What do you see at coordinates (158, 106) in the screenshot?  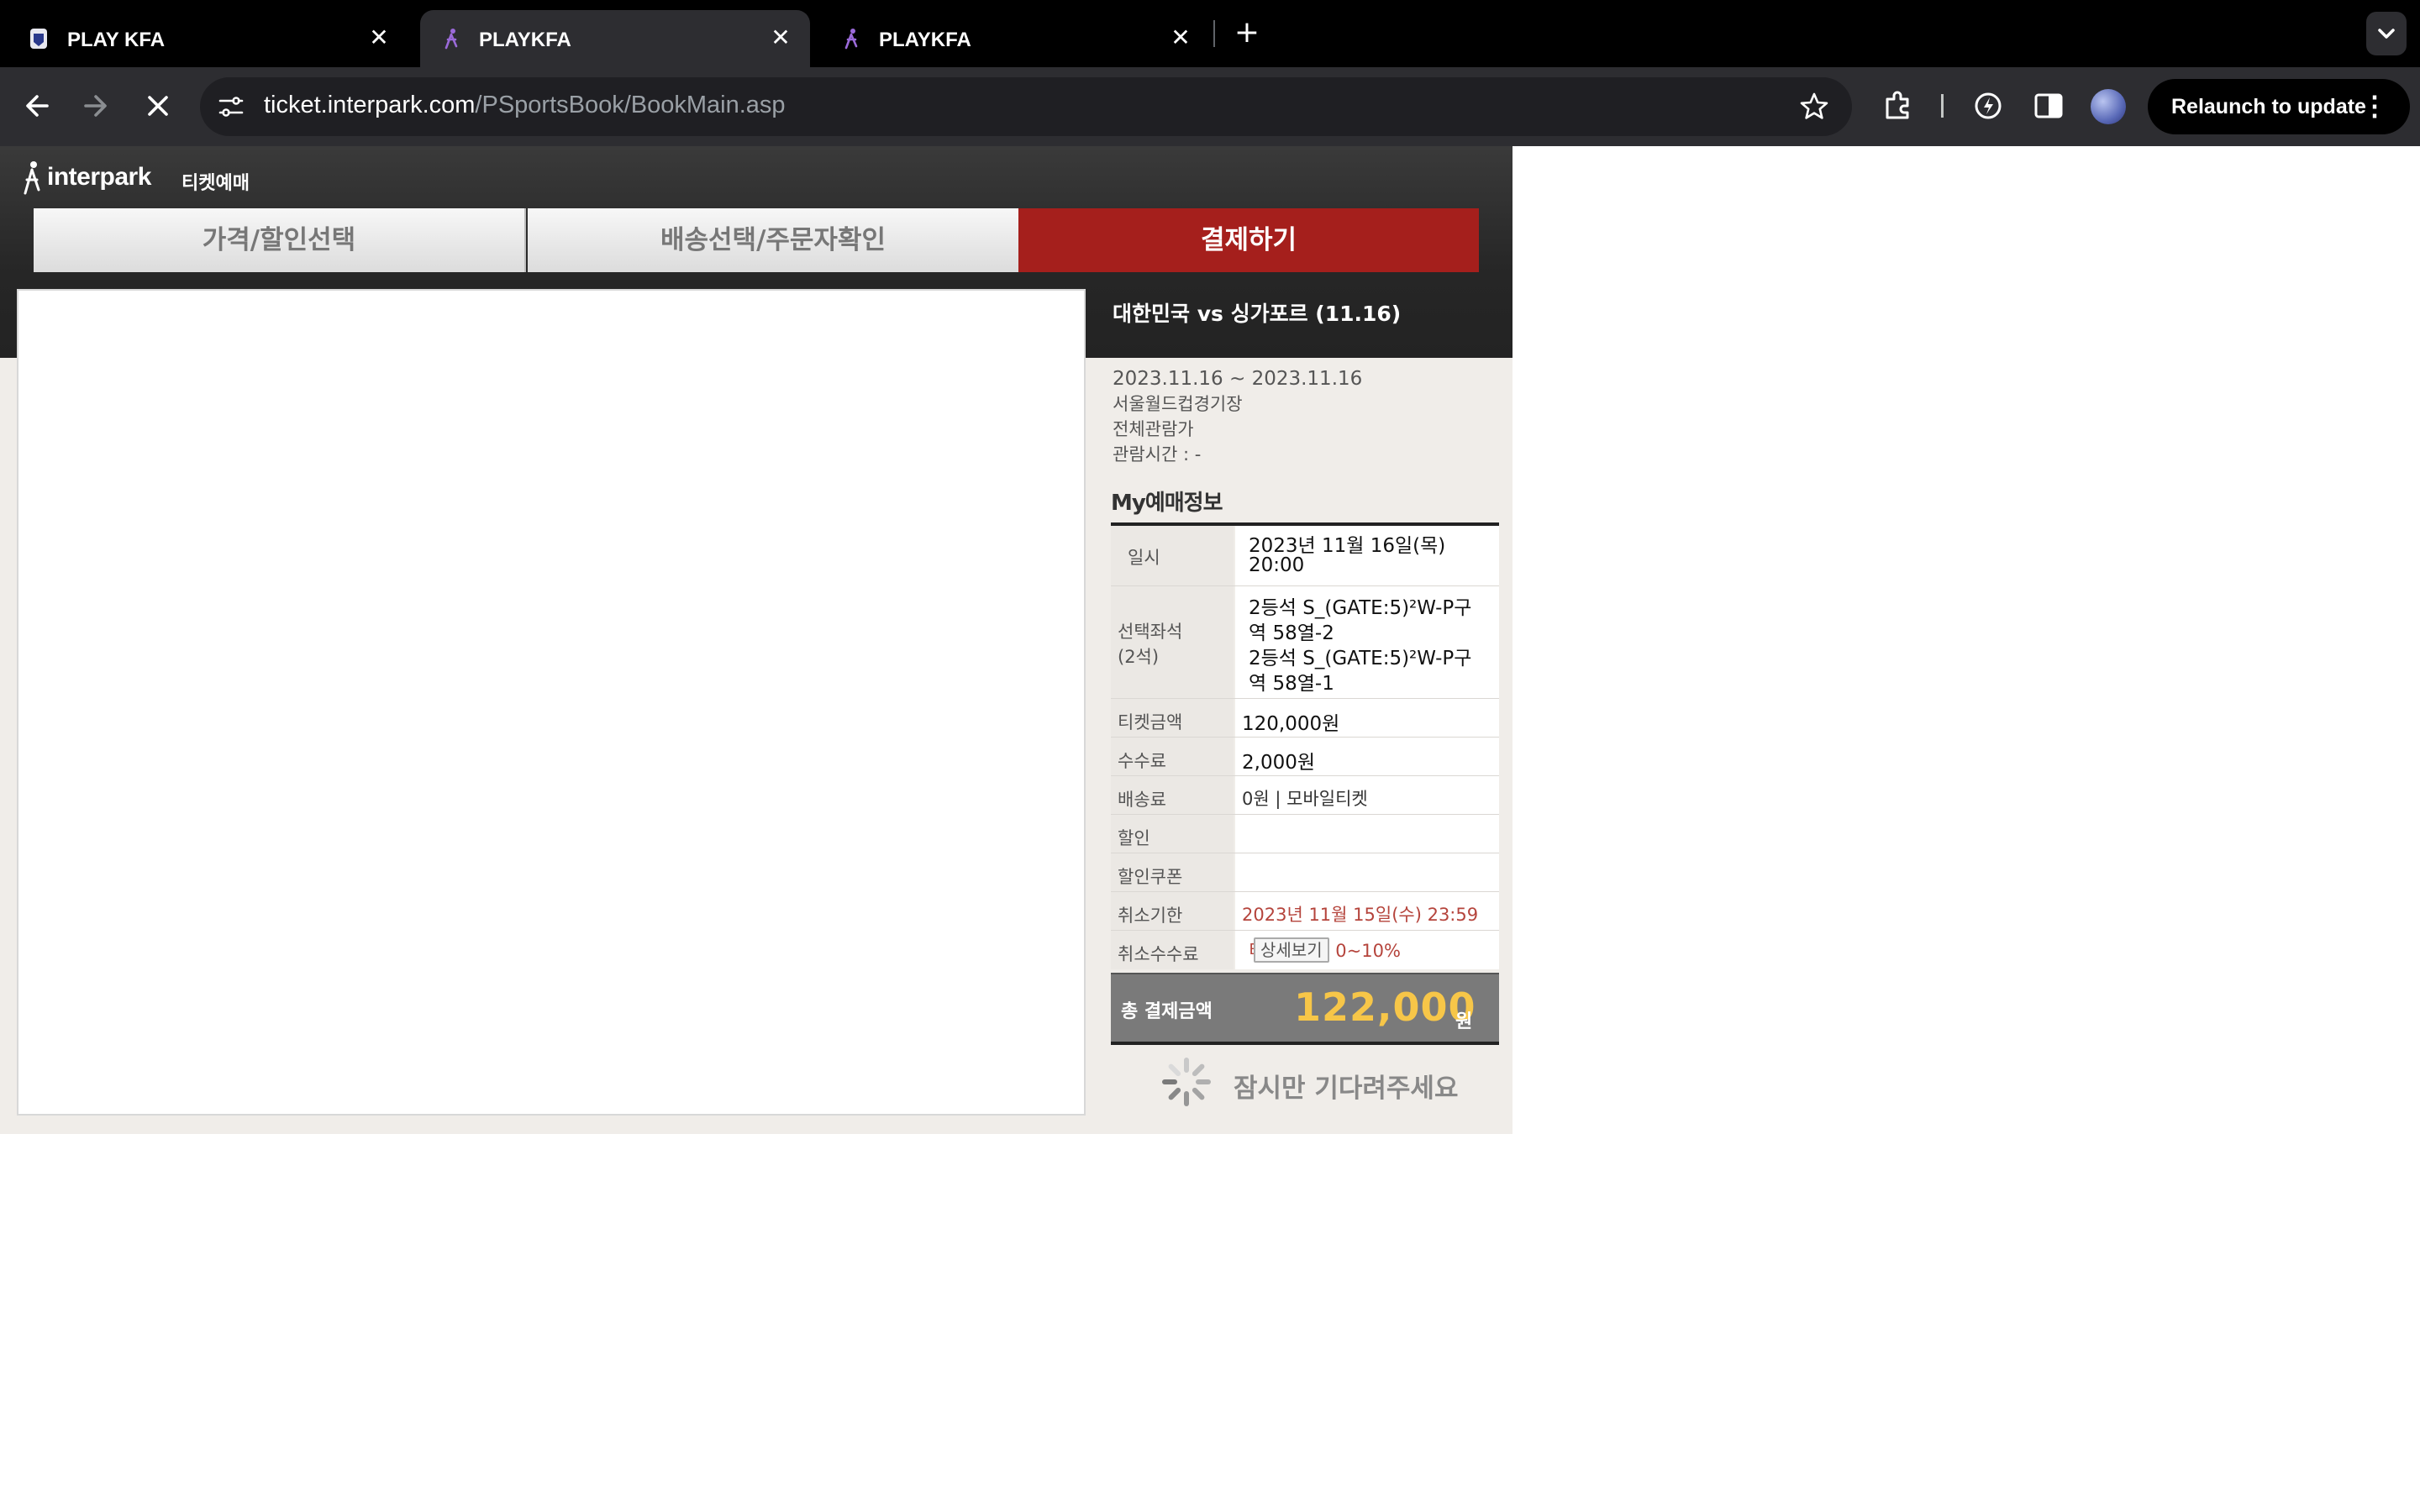 I see `stop-loading-icon` at bounding box center [158, 106].